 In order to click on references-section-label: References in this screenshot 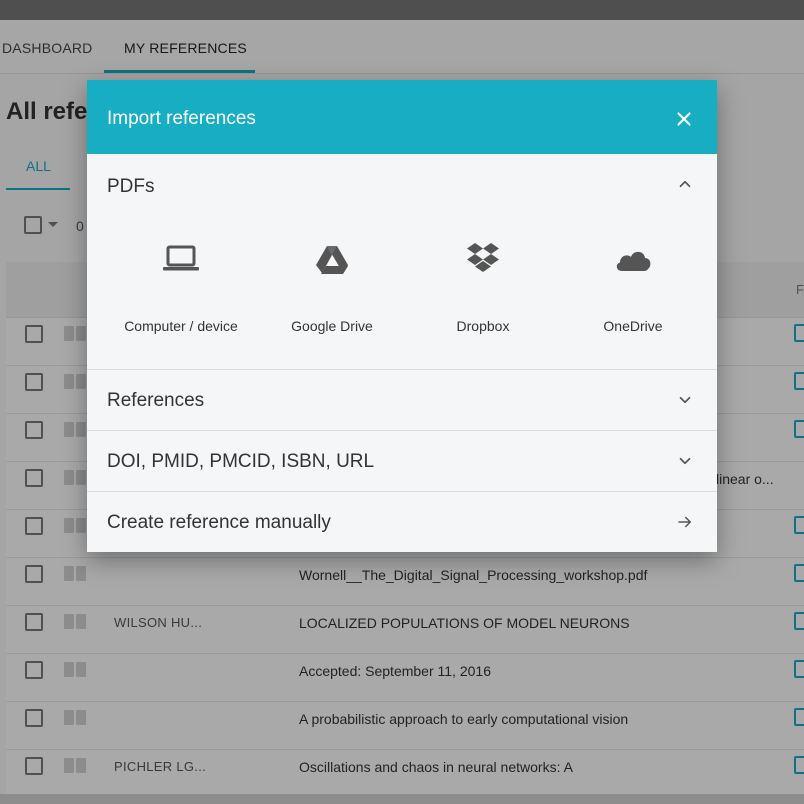, I will do `click(156, 400)`.